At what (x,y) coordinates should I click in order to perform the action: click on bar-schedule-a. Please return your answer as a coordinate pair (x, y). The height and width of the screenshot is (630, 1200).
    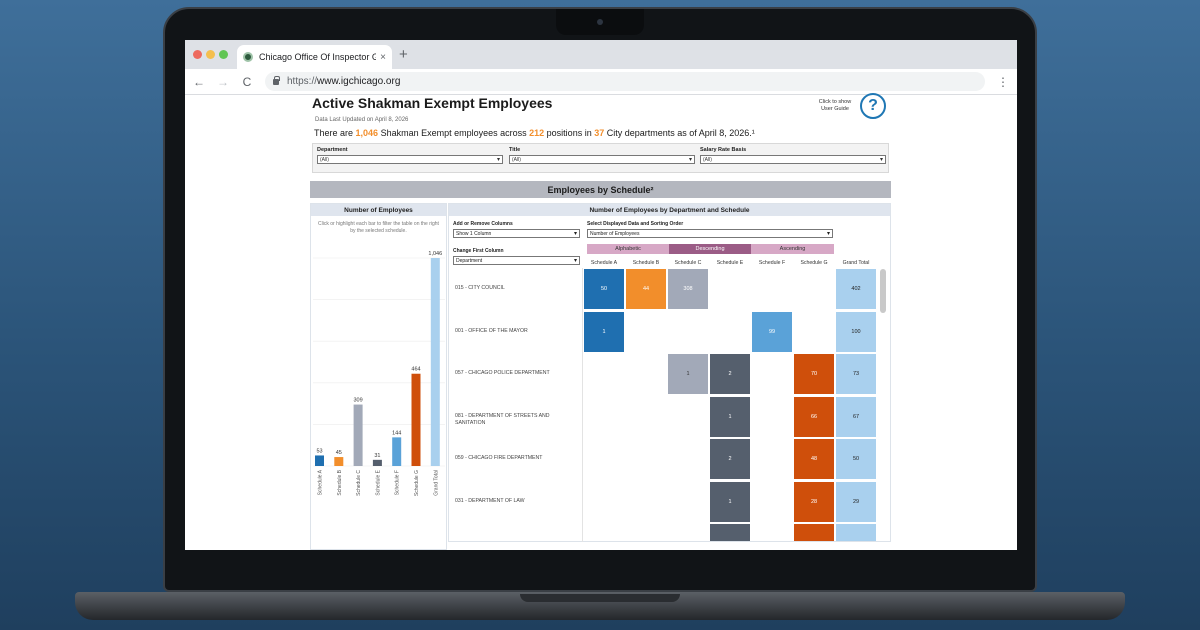
    Looking at the image, I should click on (319, 460).